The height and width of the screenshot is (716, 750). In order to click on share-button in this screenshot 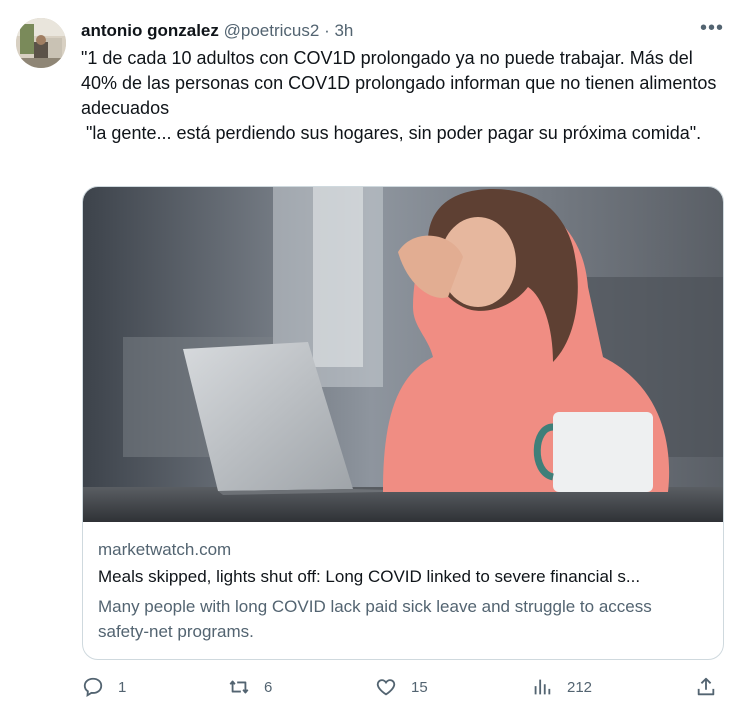, I will do `click(713, 687)`.